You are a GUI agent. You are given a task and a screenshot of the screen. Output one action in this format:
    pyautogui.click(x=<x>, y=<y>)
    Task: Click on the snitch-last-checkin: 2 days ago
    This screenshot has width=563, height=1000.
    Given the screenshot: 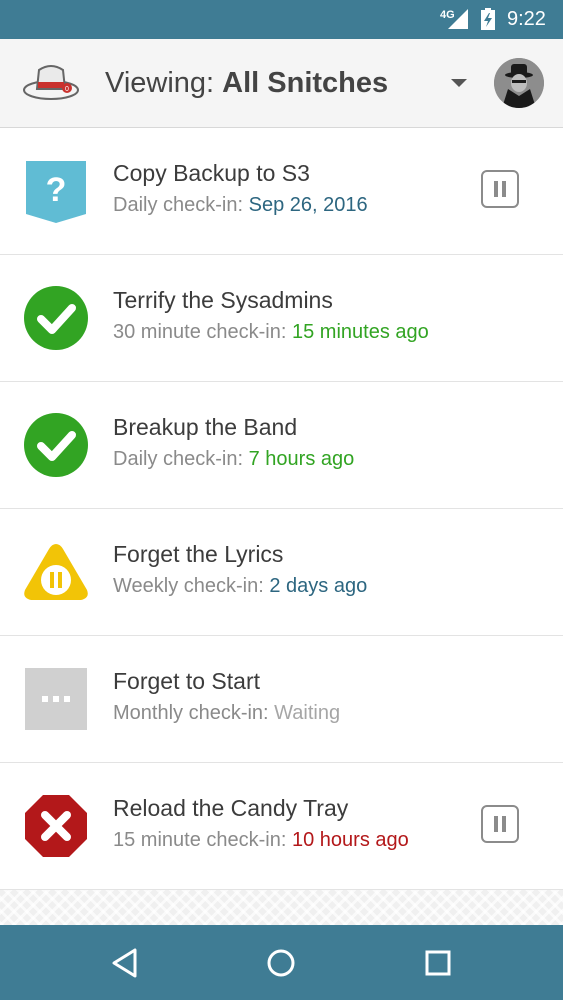 What is the action you would take?
    pyautogui.click(x=318, y=586)
    